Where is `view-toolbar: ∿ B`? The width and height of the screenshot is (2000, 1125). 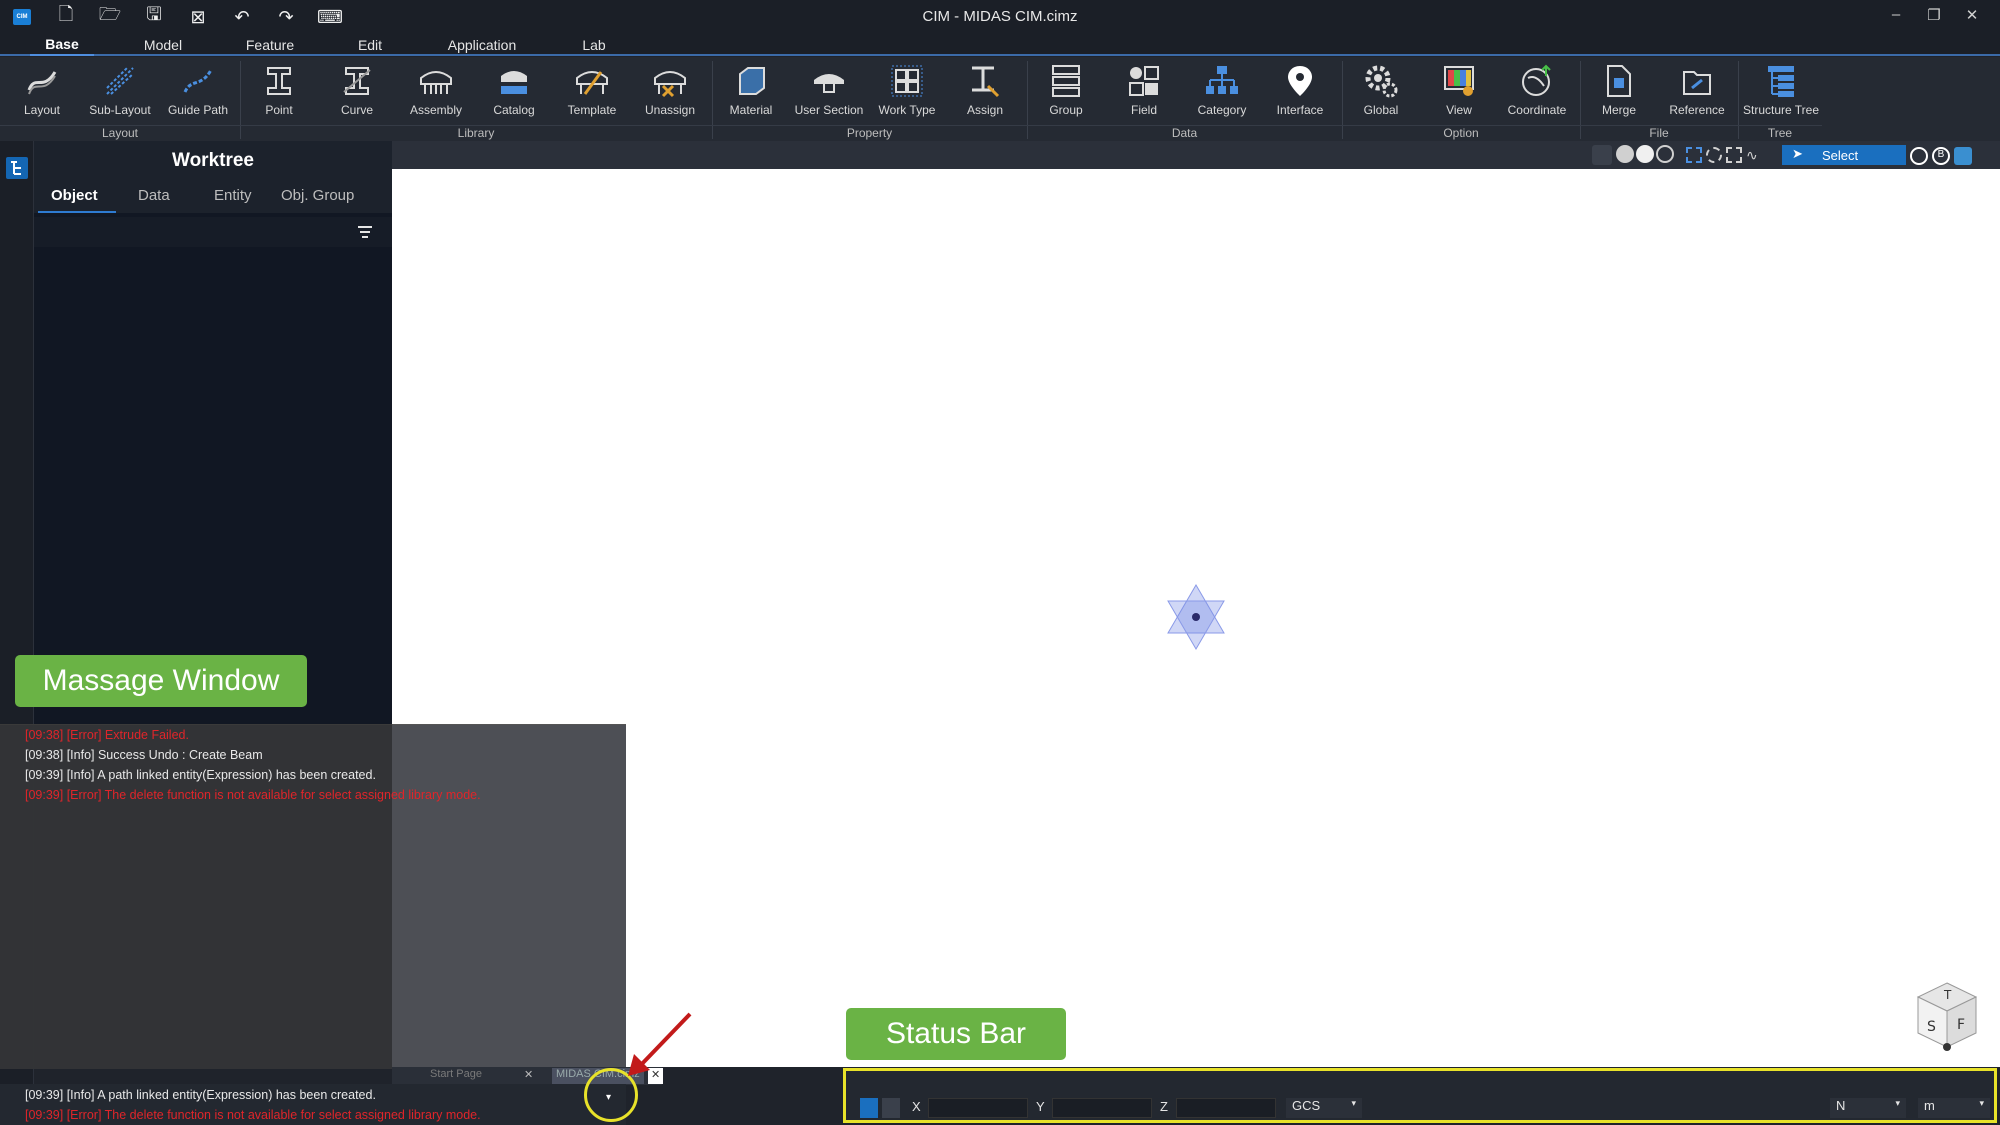 view-toolbar: ∿ B is located at coordinates (1196, 155).